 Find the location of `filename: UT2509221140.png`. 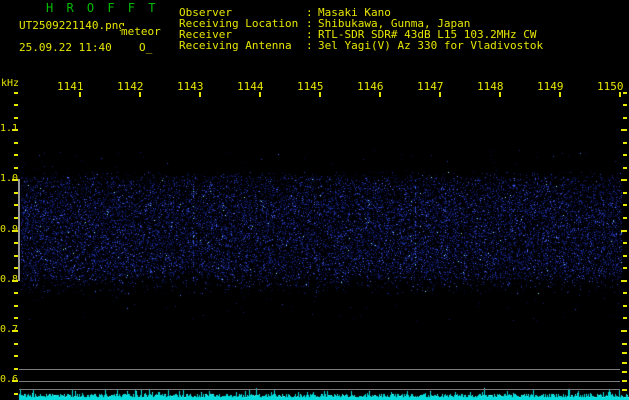

filename: UT2509221140.png is located at coordinates (72, 25).